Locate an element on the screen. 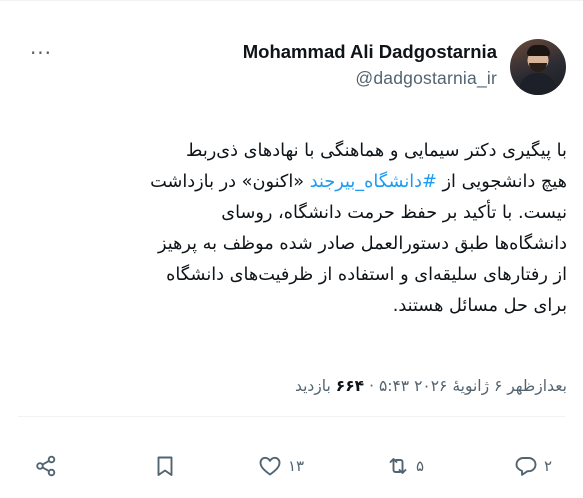 Image resolution: width=583 pixels, height=498 pixels. tweet-line-part: «اکنون» در بازداشت is located at coordinates (230, 182).